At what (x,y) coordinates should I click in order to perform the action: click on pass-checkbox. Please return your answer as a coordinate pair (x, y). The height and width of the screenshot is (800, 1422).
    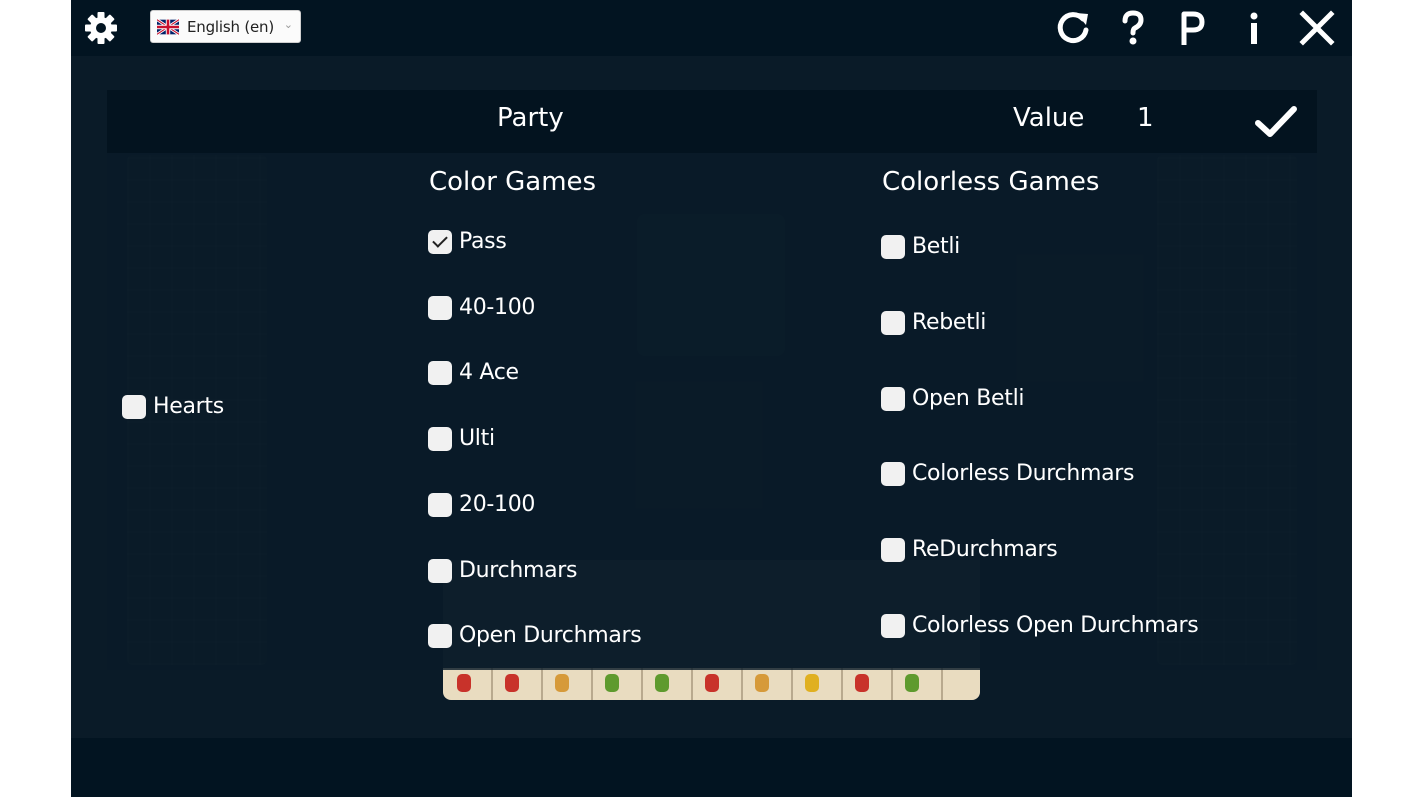
    Looking at the image, I should click on (440, 242).